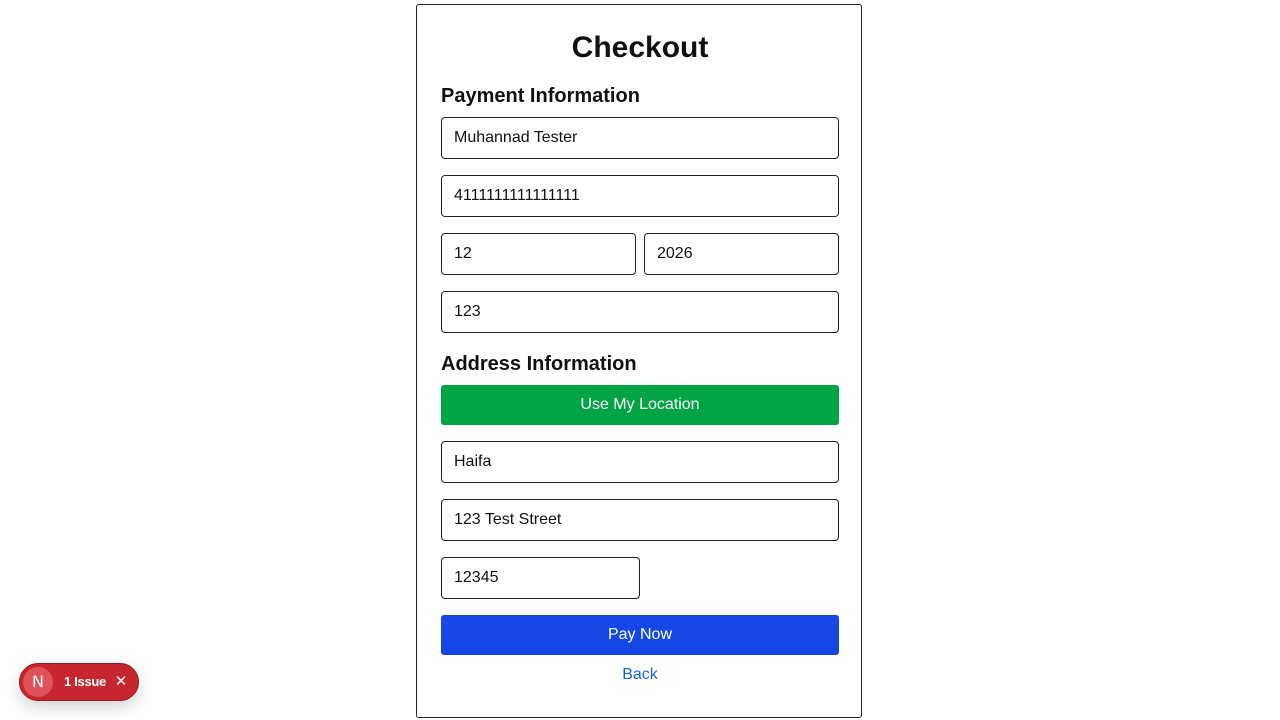 The image size is (1280, 720). I want to click on back-link: Back, so click(640, 675).